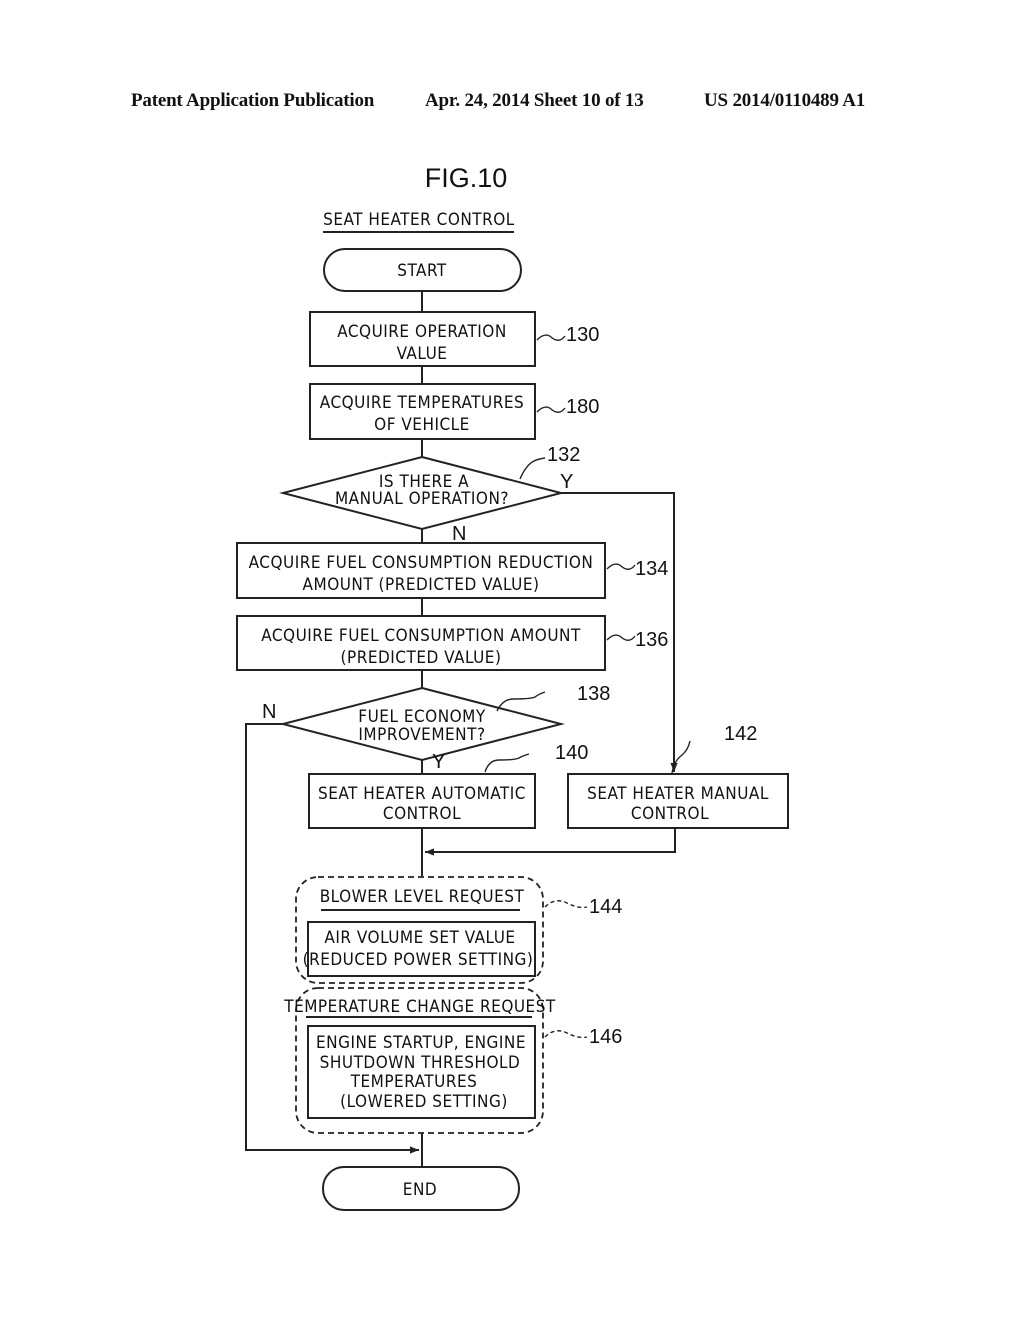 The image size is (1024, 1320). What do you see at coordinates (605, 1037) in the screenshot?
I see `ref-146: 146` at bounding box center [605, 1037].